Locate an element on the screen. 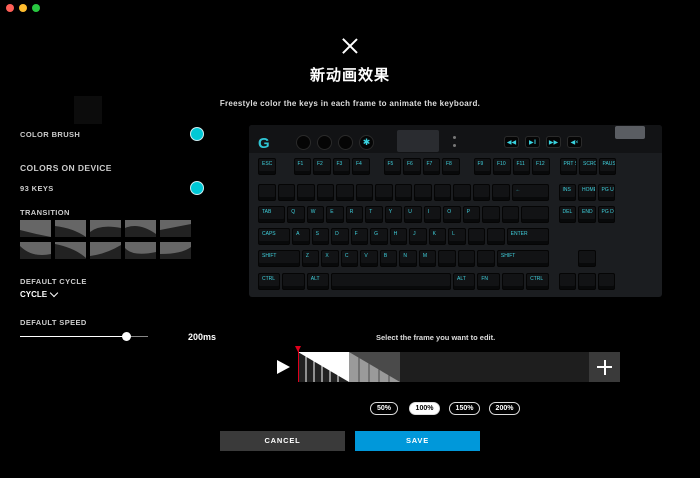 This screenshot has height=478, width=700. keyboard-key: ENTER is located at coordinates (527, 236).